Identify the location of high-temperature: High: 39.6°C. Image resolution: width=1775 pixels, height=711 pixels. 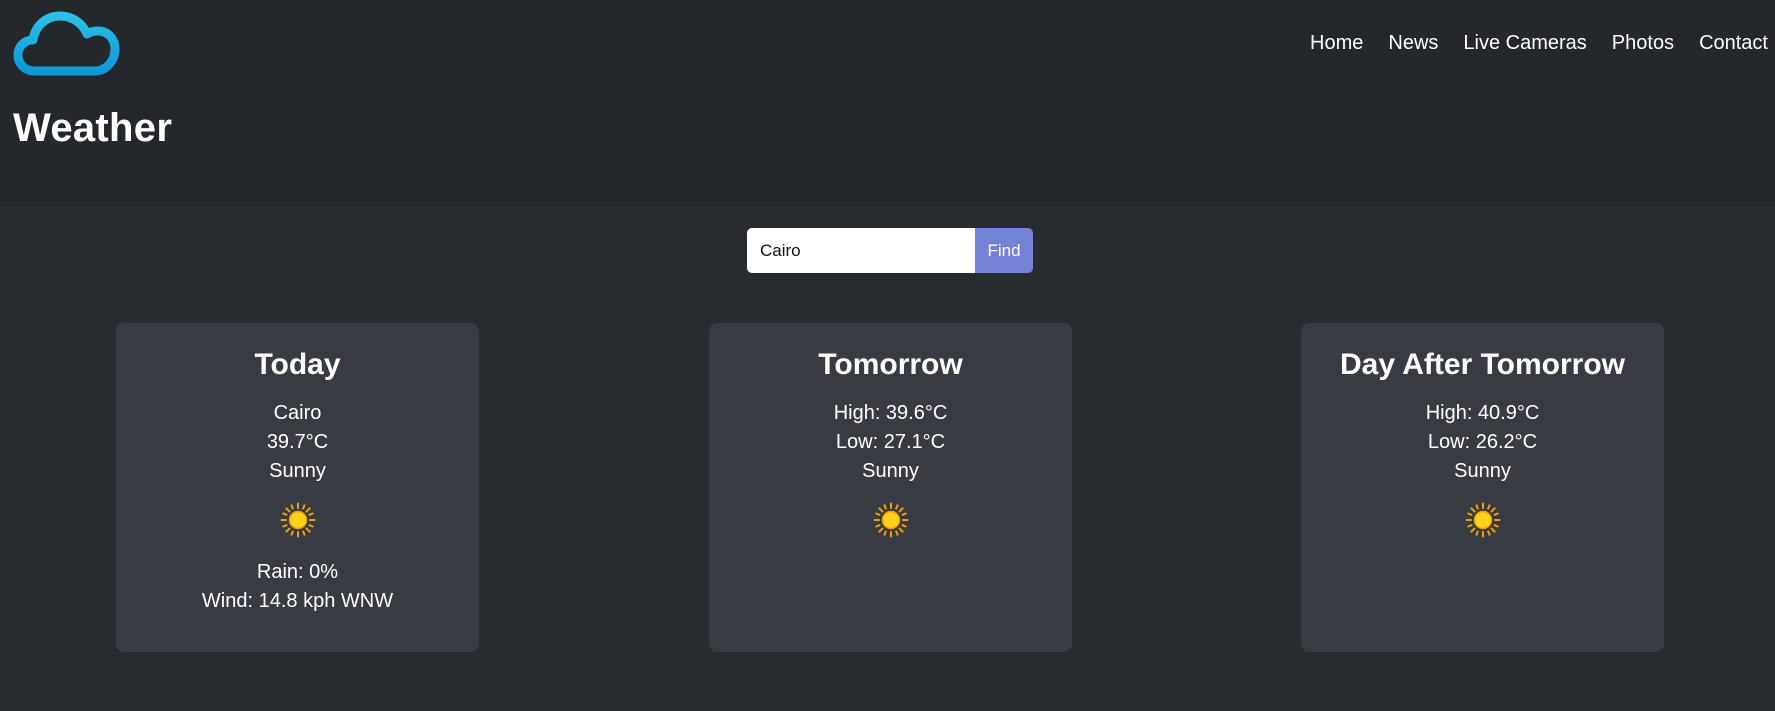
(890, 413).